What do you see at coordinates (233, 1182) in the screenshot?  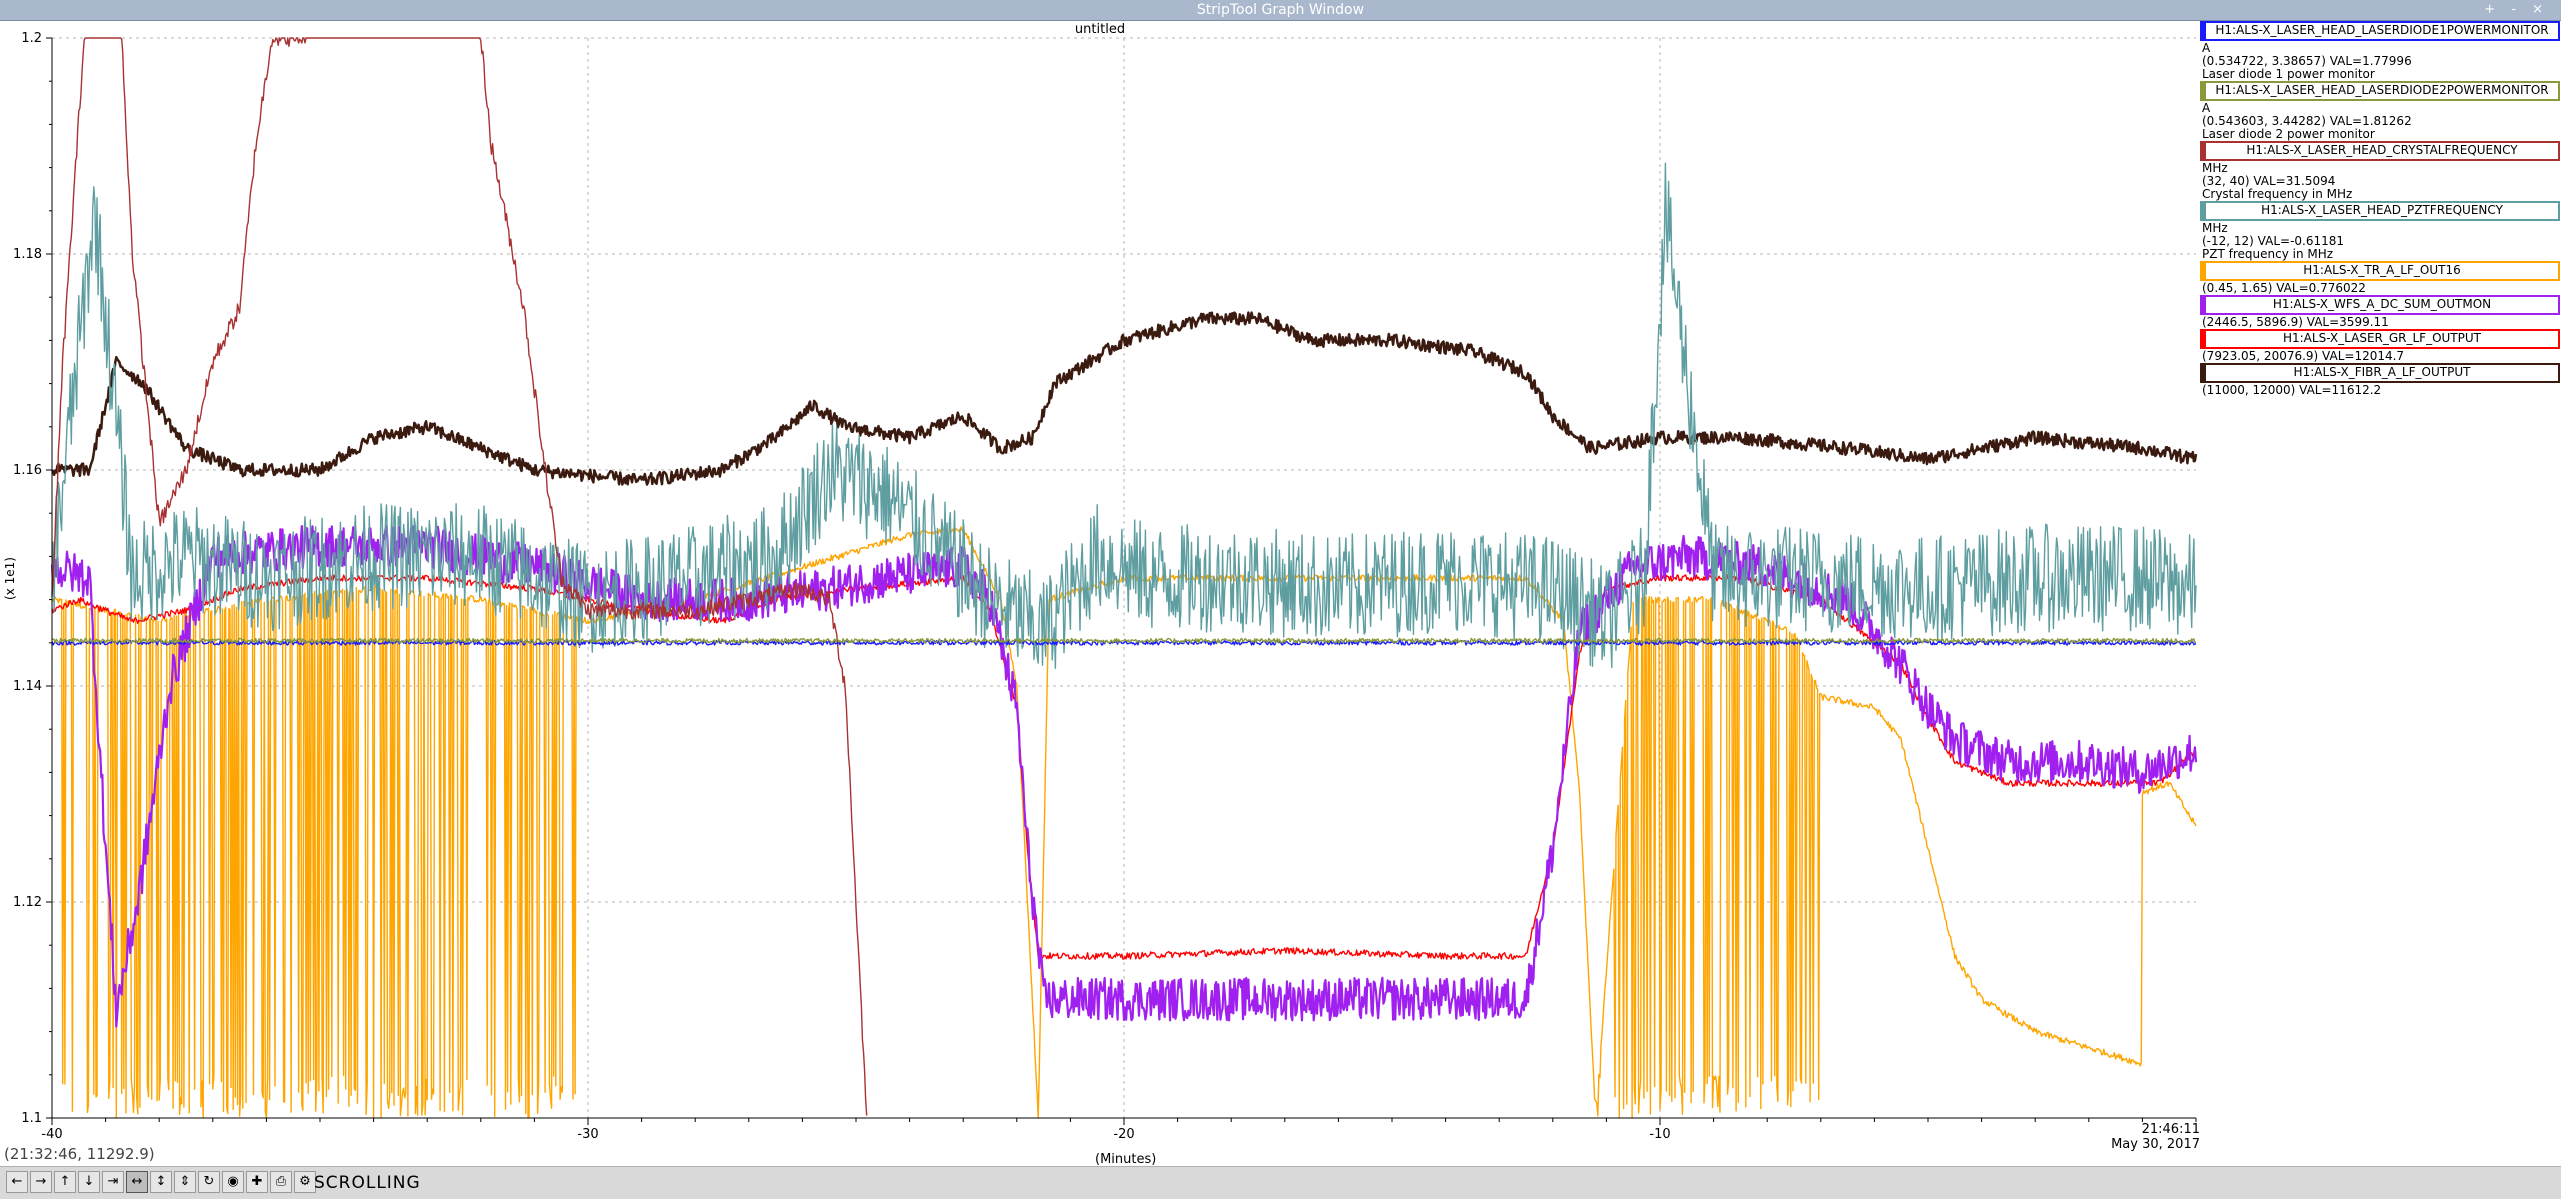 I see `auto-scroll-button: ◉` at bounding box center [233, 1182].